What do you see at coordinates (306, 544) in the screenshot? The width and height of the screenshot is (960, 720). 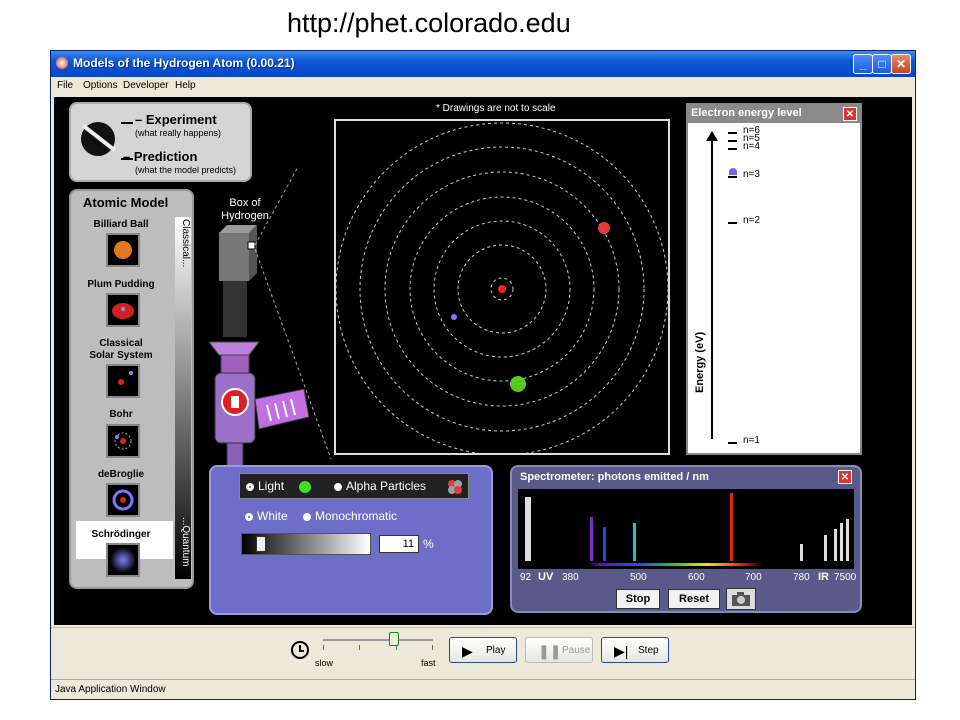 I see `intensity-slider` at bounding box center [306, 544].